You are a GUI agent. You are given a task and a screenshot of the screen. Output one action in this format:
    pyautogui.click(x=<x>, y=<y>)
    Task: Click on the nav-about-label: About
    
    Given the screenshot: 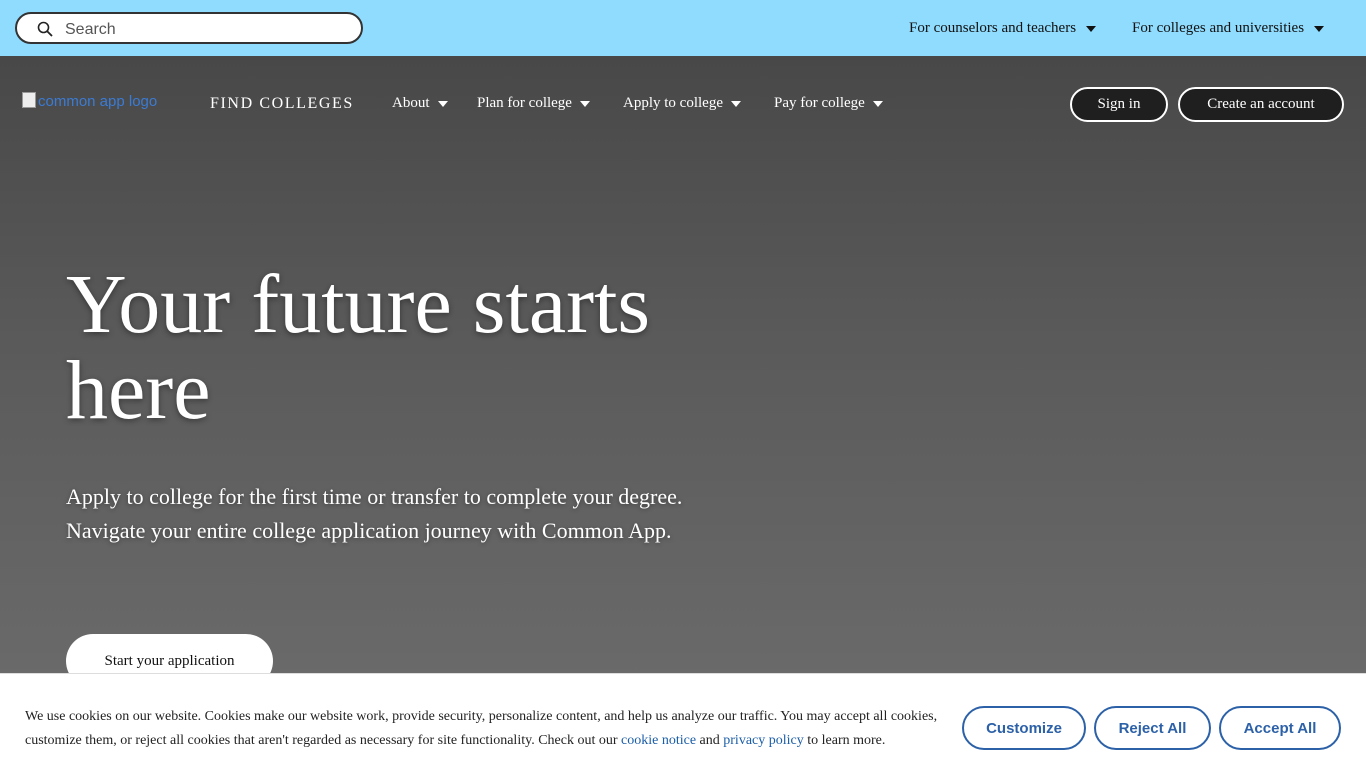 What is the action you would take?
    pyautogui.click(x=411, y=103)
    